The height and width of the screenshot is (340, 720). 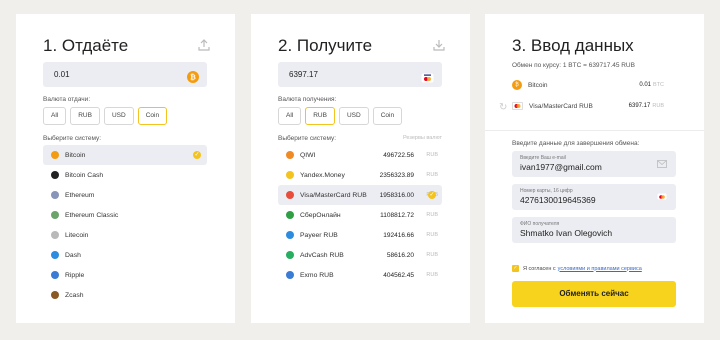 What do you see at coordinates (658, 106) in the screenshot?
I see `summary-to-cur: RUB` at bounding box center [658, 106].